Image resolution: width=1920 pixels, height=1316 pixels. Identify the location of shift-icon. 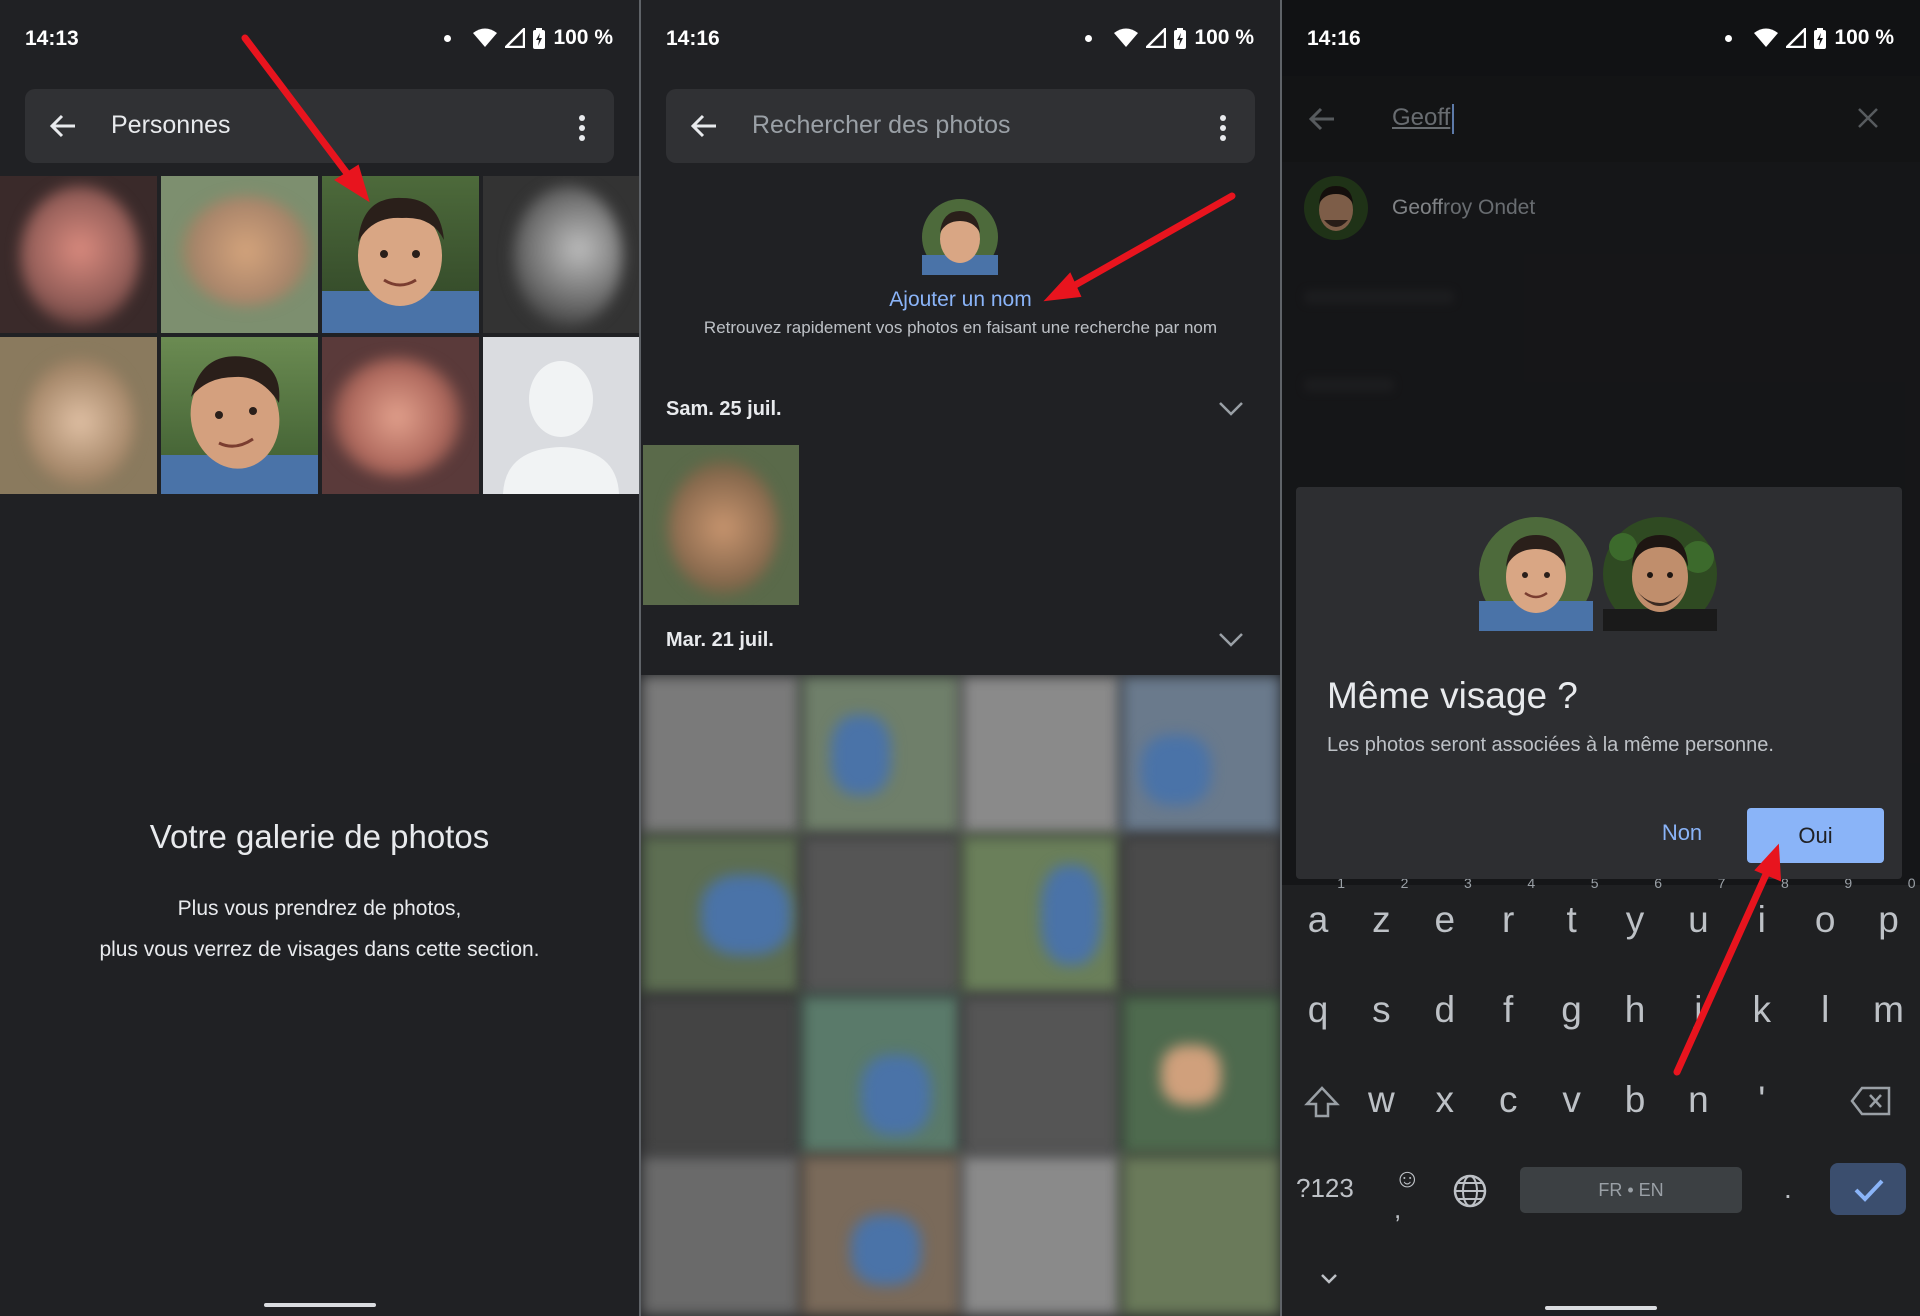
(1322, 1102).